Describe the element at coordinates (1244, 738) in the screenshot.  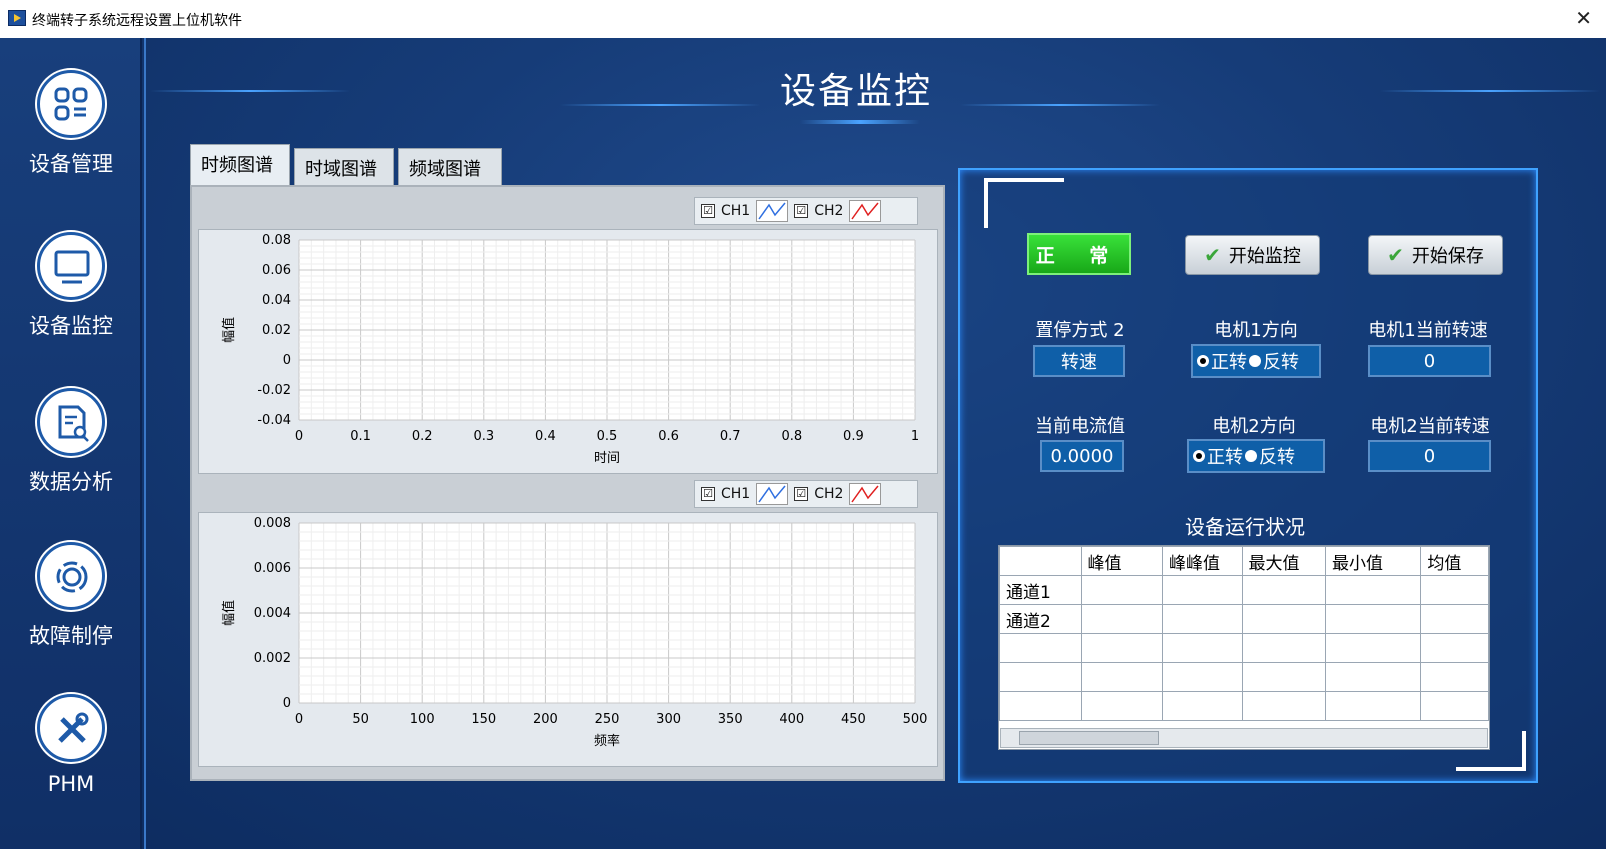
I see `table-horizontal-scrollbar` at that location.